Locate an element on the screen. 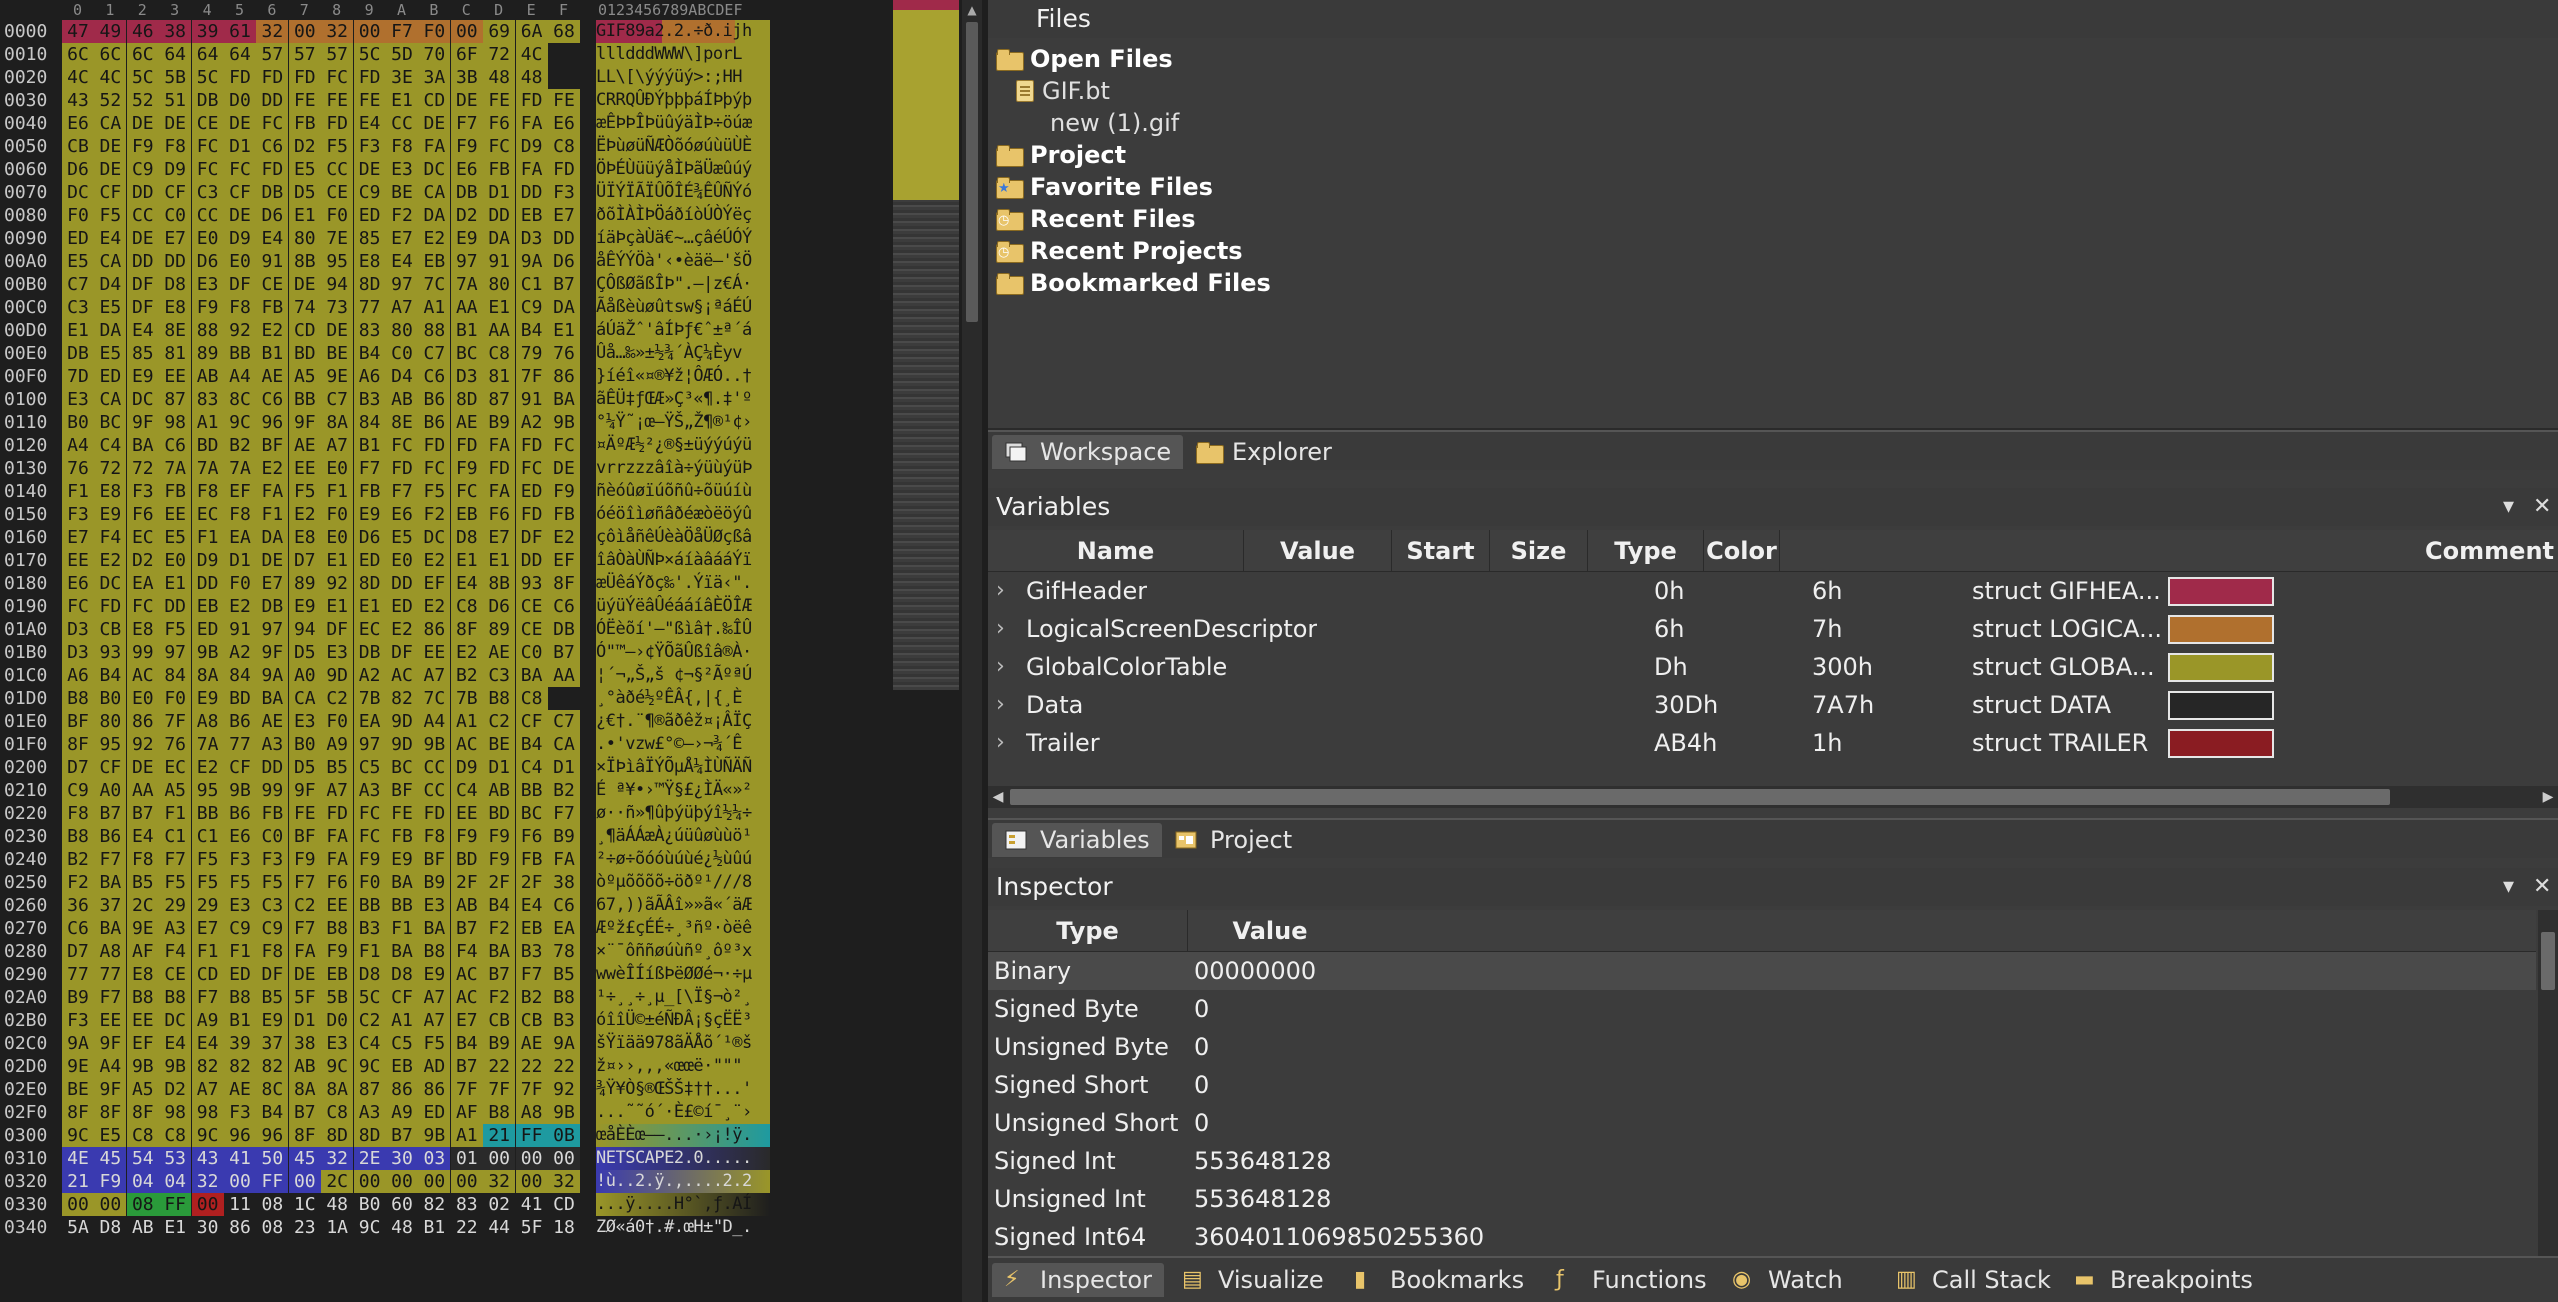  hex-byte: DD is located at coordinates (402, 583).